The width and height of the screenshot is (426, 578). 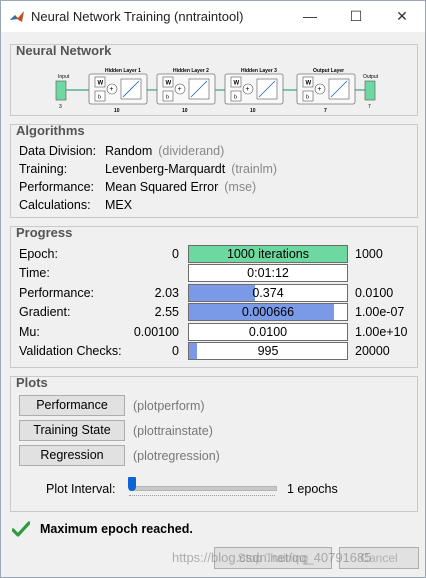 What do you see at coordinates (118, 91) in the screenshot?
I see `layer-1: Hidden Layer 1 W b + 10` at bounding box center [118, 91].